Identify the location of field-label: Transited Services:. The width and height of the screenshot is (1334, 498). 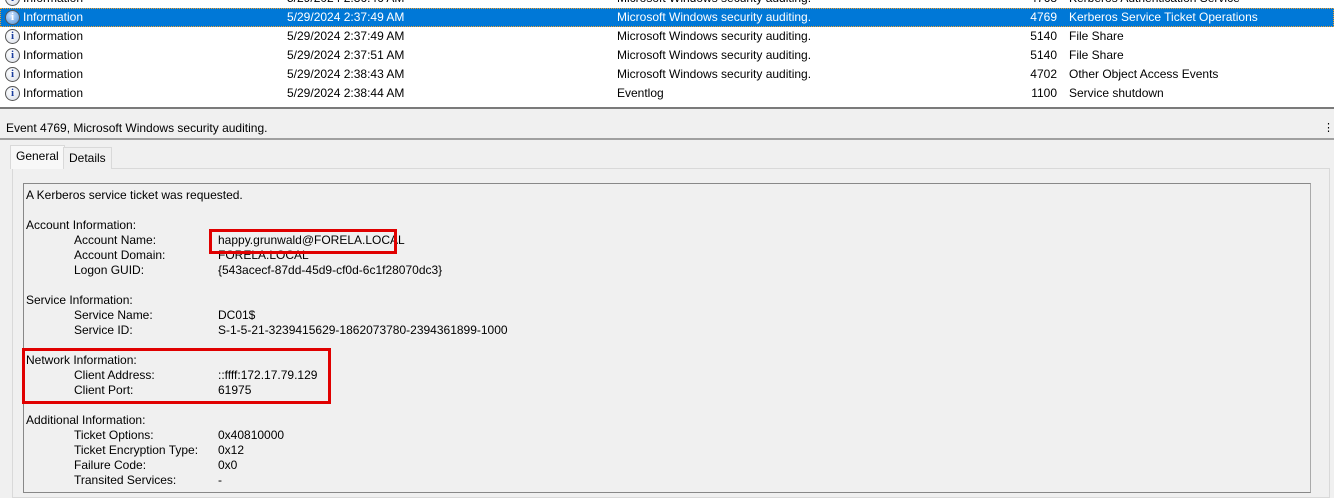
(125, 480).